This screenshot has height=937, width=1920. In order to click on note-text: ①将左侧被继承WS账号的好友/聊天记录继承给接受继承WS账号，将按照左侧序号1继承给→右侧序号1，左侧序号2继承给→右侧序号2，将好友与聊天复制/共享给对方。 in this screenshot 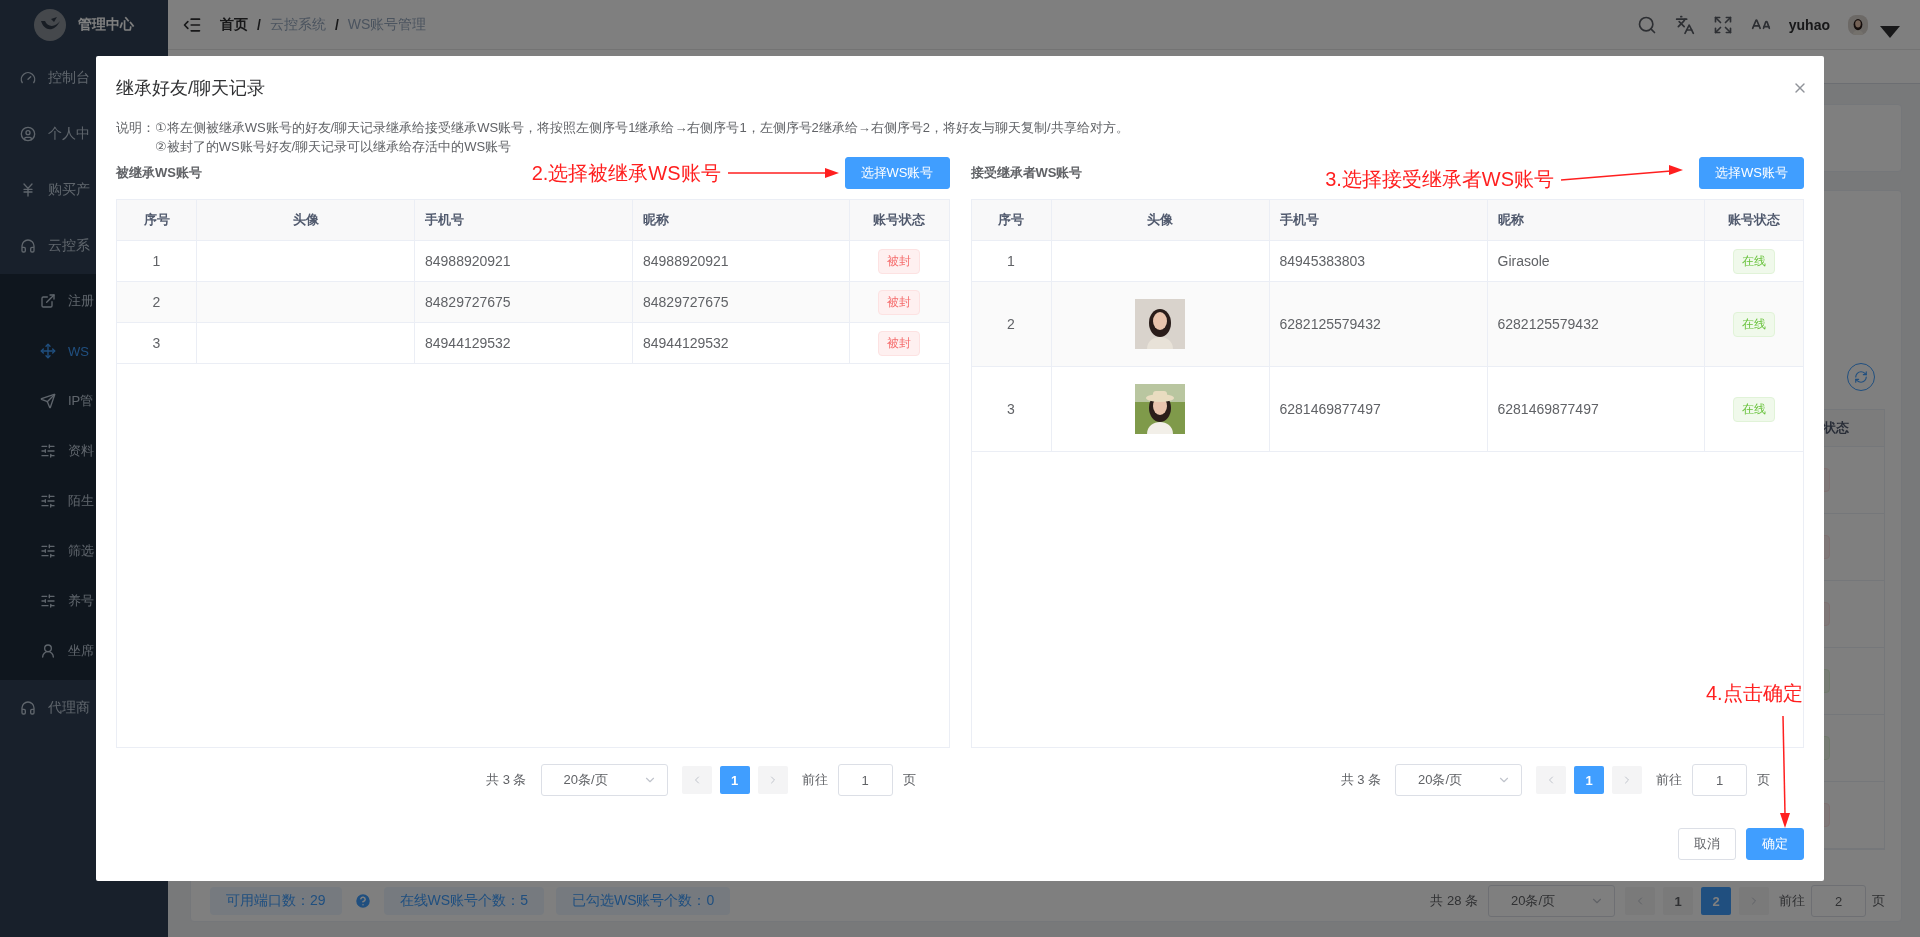, I will do `click(642, 128)`.